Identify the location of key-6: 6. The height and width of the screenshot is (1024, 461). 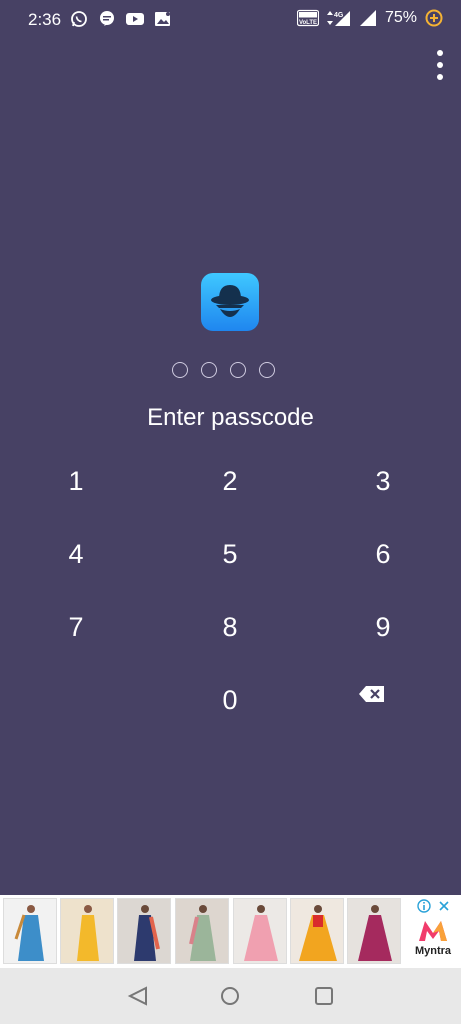
(383, 554).